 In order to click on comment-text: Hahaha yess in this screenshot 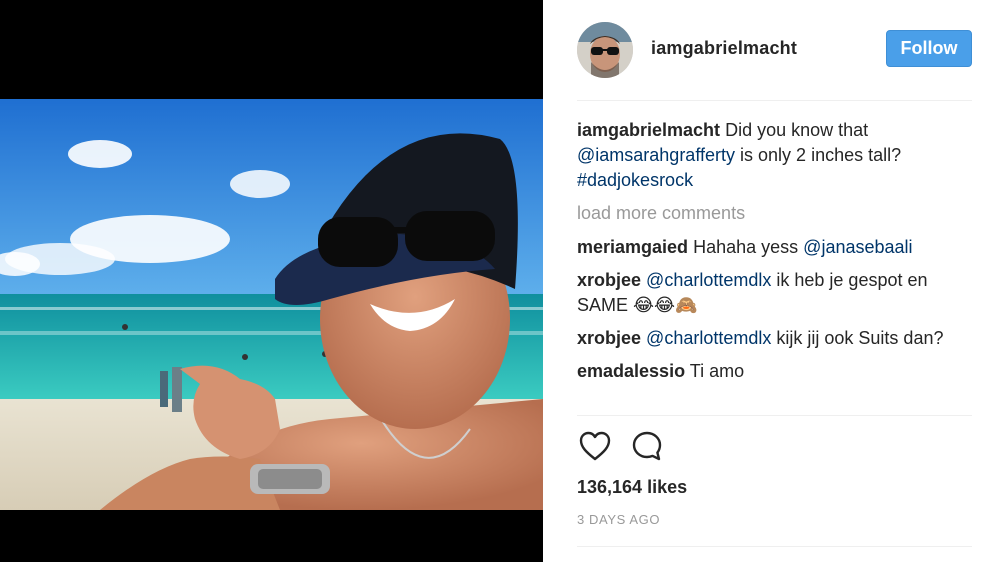, I will do `click(746, 247)`.